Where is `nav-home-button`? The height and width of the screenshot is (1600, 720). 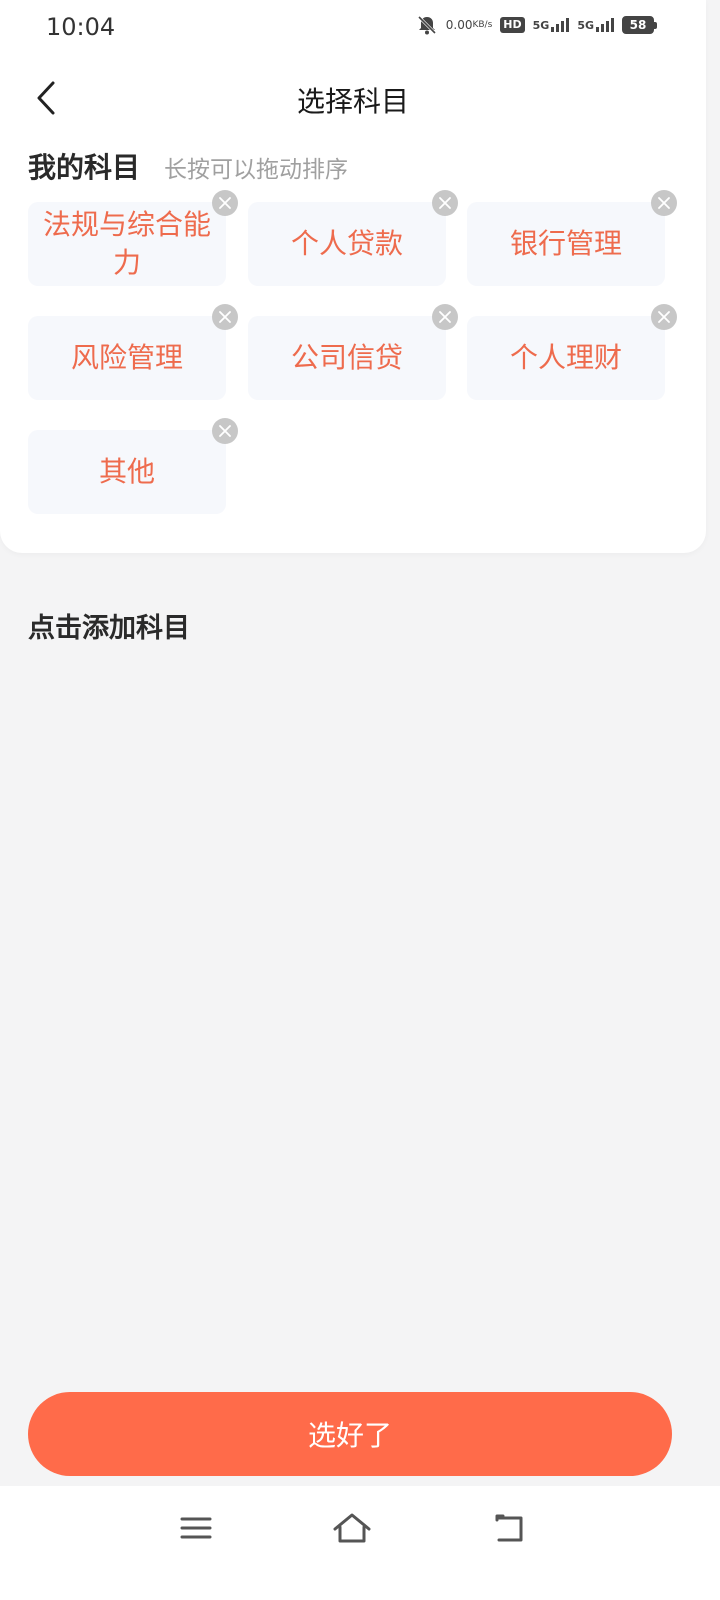 nav-home-button is located at coordinates (352, 1528).